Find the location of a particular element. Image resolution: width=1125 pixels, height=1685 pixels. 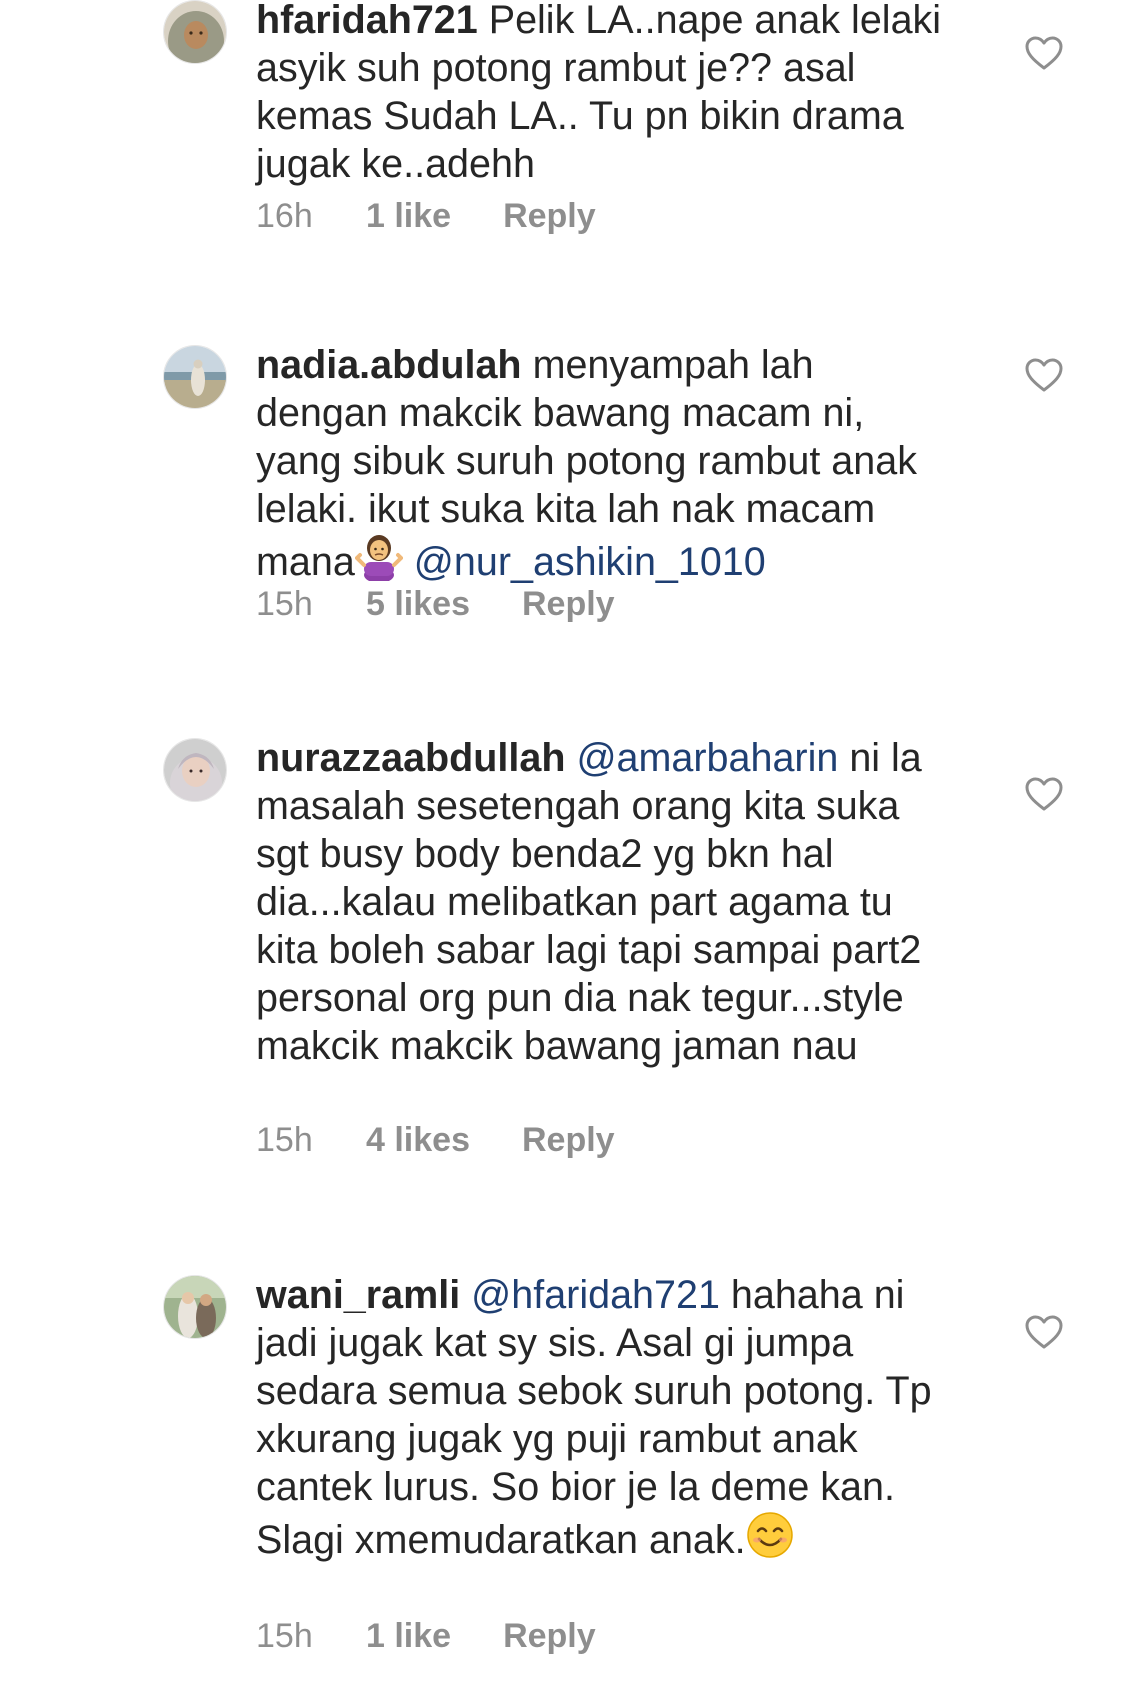

mention-link: @hfaridah721 is located at coordinates (595, 1295).